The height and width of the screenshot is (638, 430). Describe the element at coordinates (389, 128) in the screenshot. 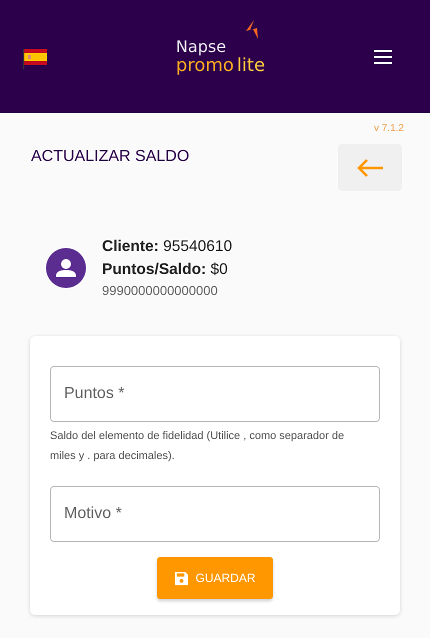

I see `version-text: v 7.1.2` at that location.